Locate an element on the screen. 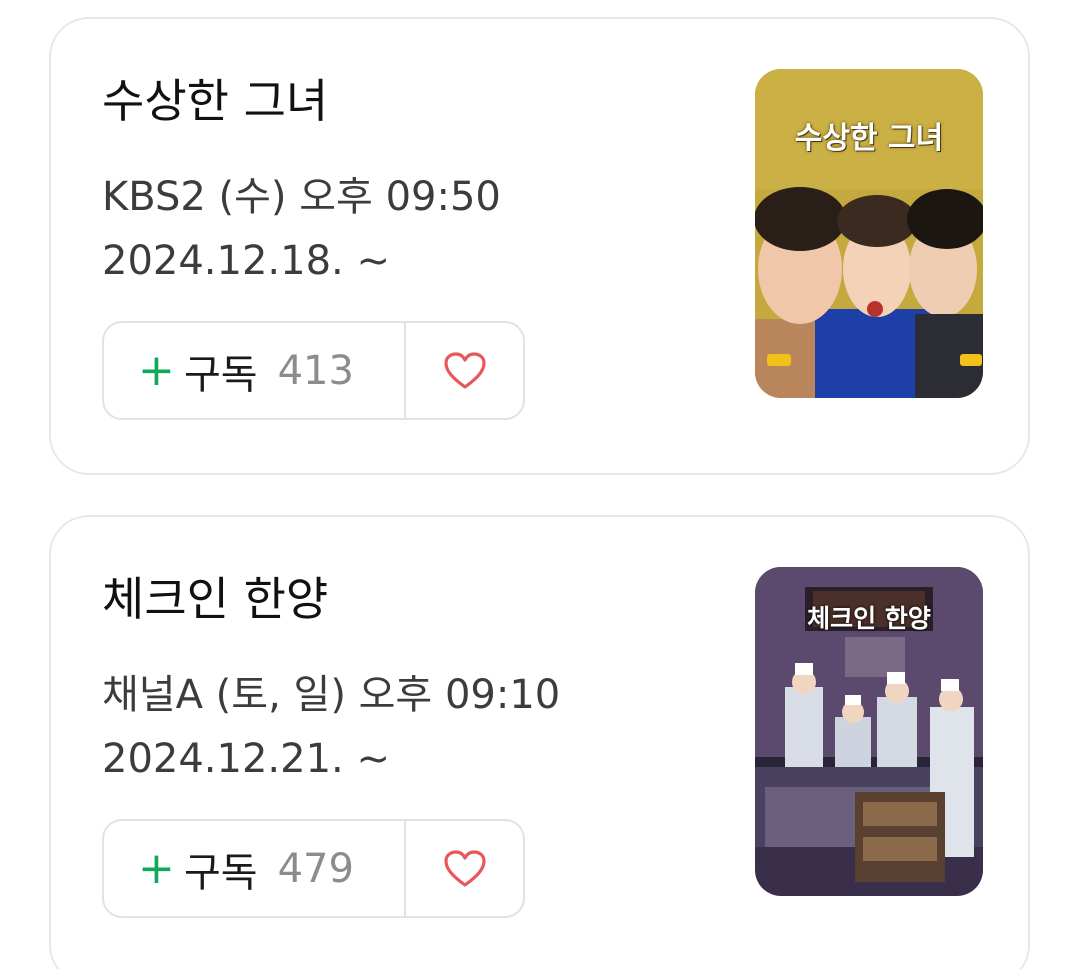 The height and width of the screenshot is (969, 1080). start-date: 2024.12.21. ~ is located at coordinates (246, 759).